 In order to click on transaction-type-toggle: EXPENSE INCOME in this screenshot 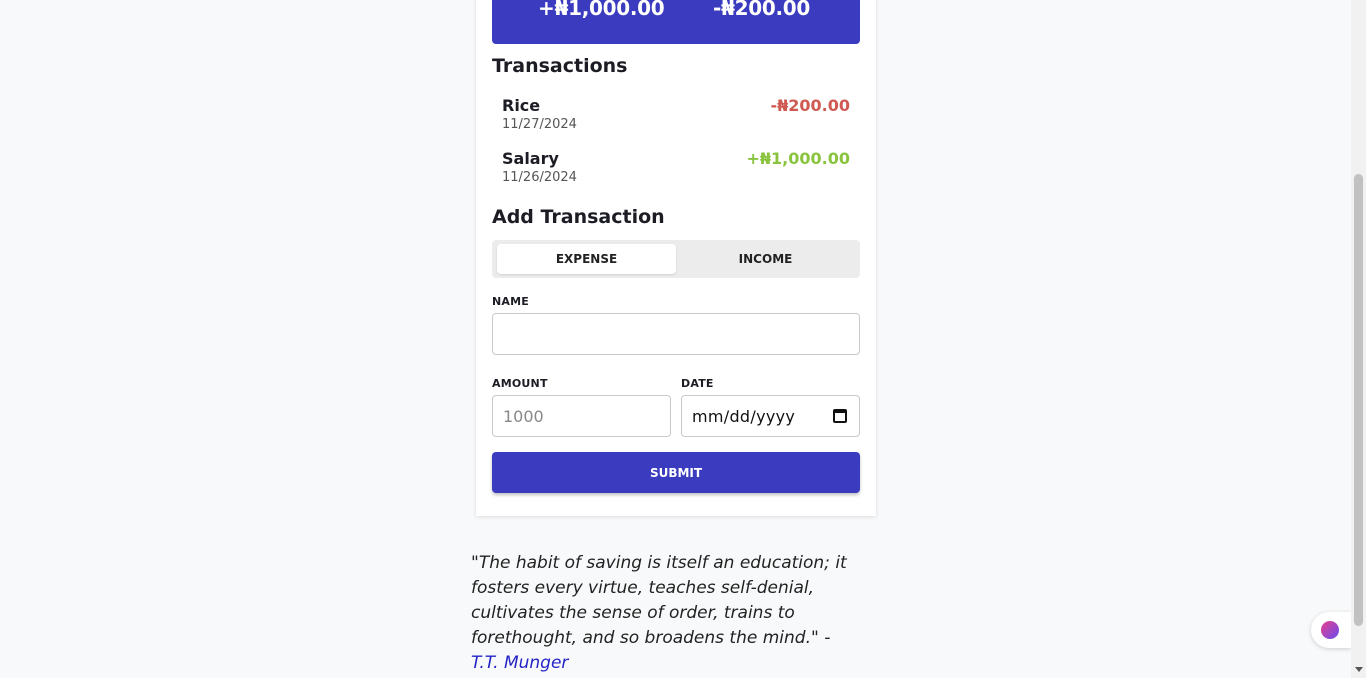, I will do `click(676, 259)`.